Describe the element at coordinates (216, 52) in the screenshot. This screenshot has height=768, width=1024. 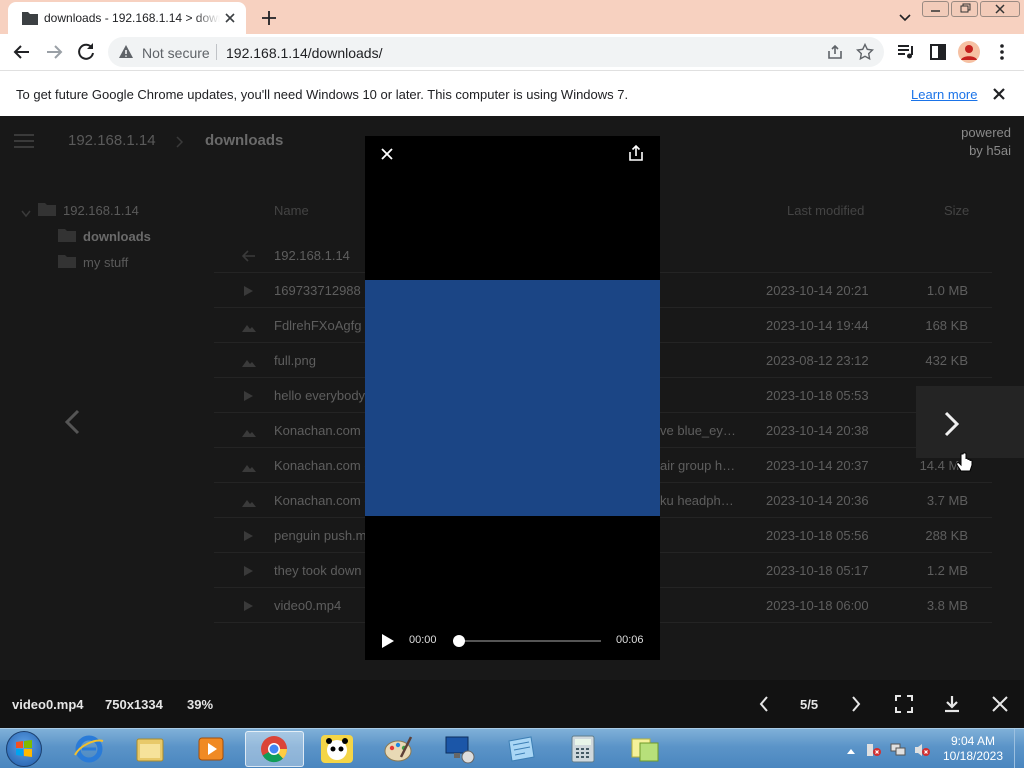
I see `divider` at that location.